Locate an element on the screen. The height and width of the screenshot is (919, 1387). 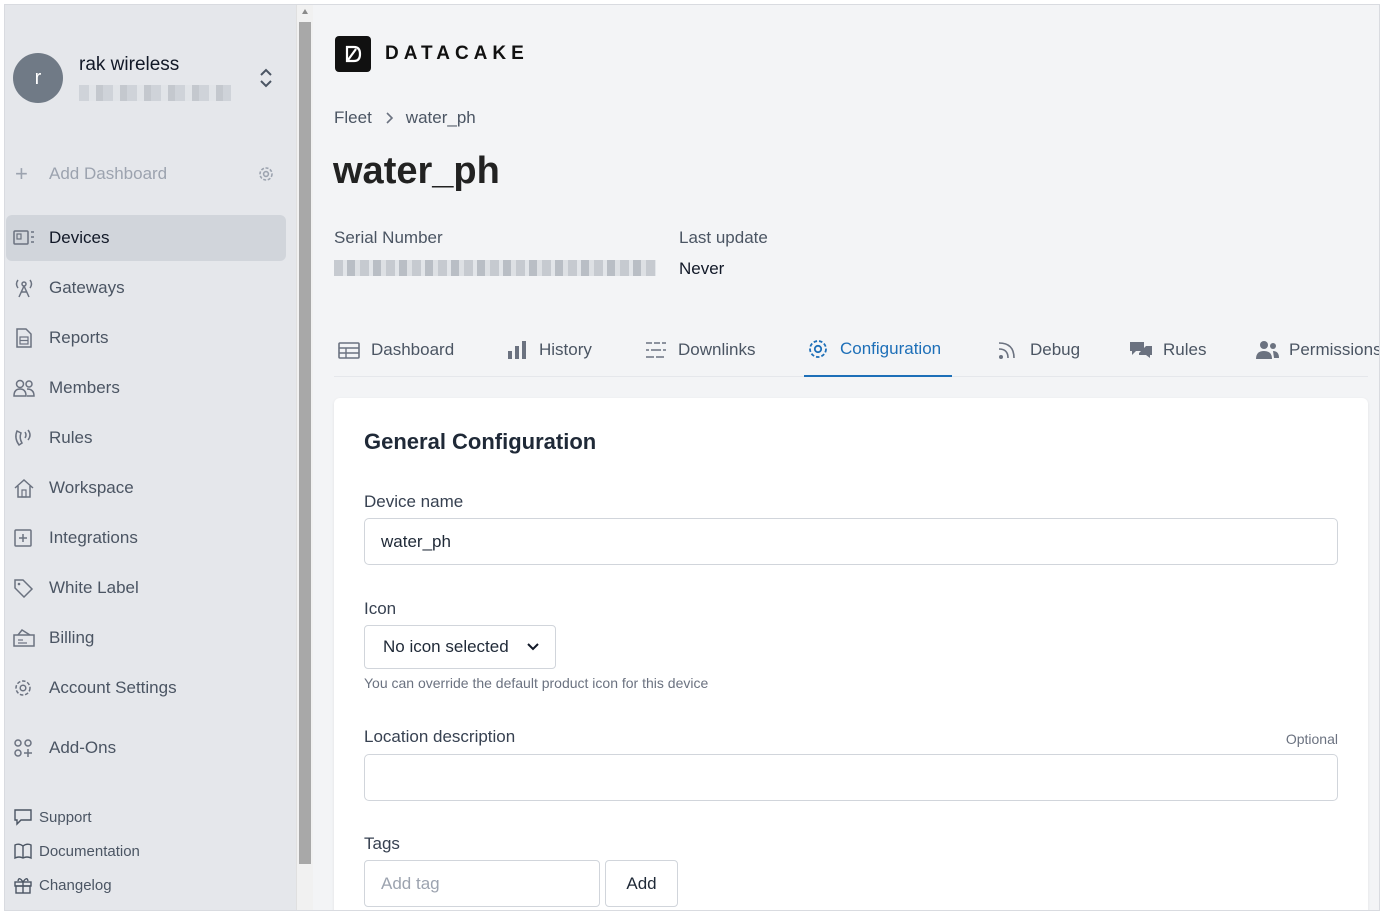
sidebar-item-add-ons: Add-Ons is located at coordinates (146, 748).